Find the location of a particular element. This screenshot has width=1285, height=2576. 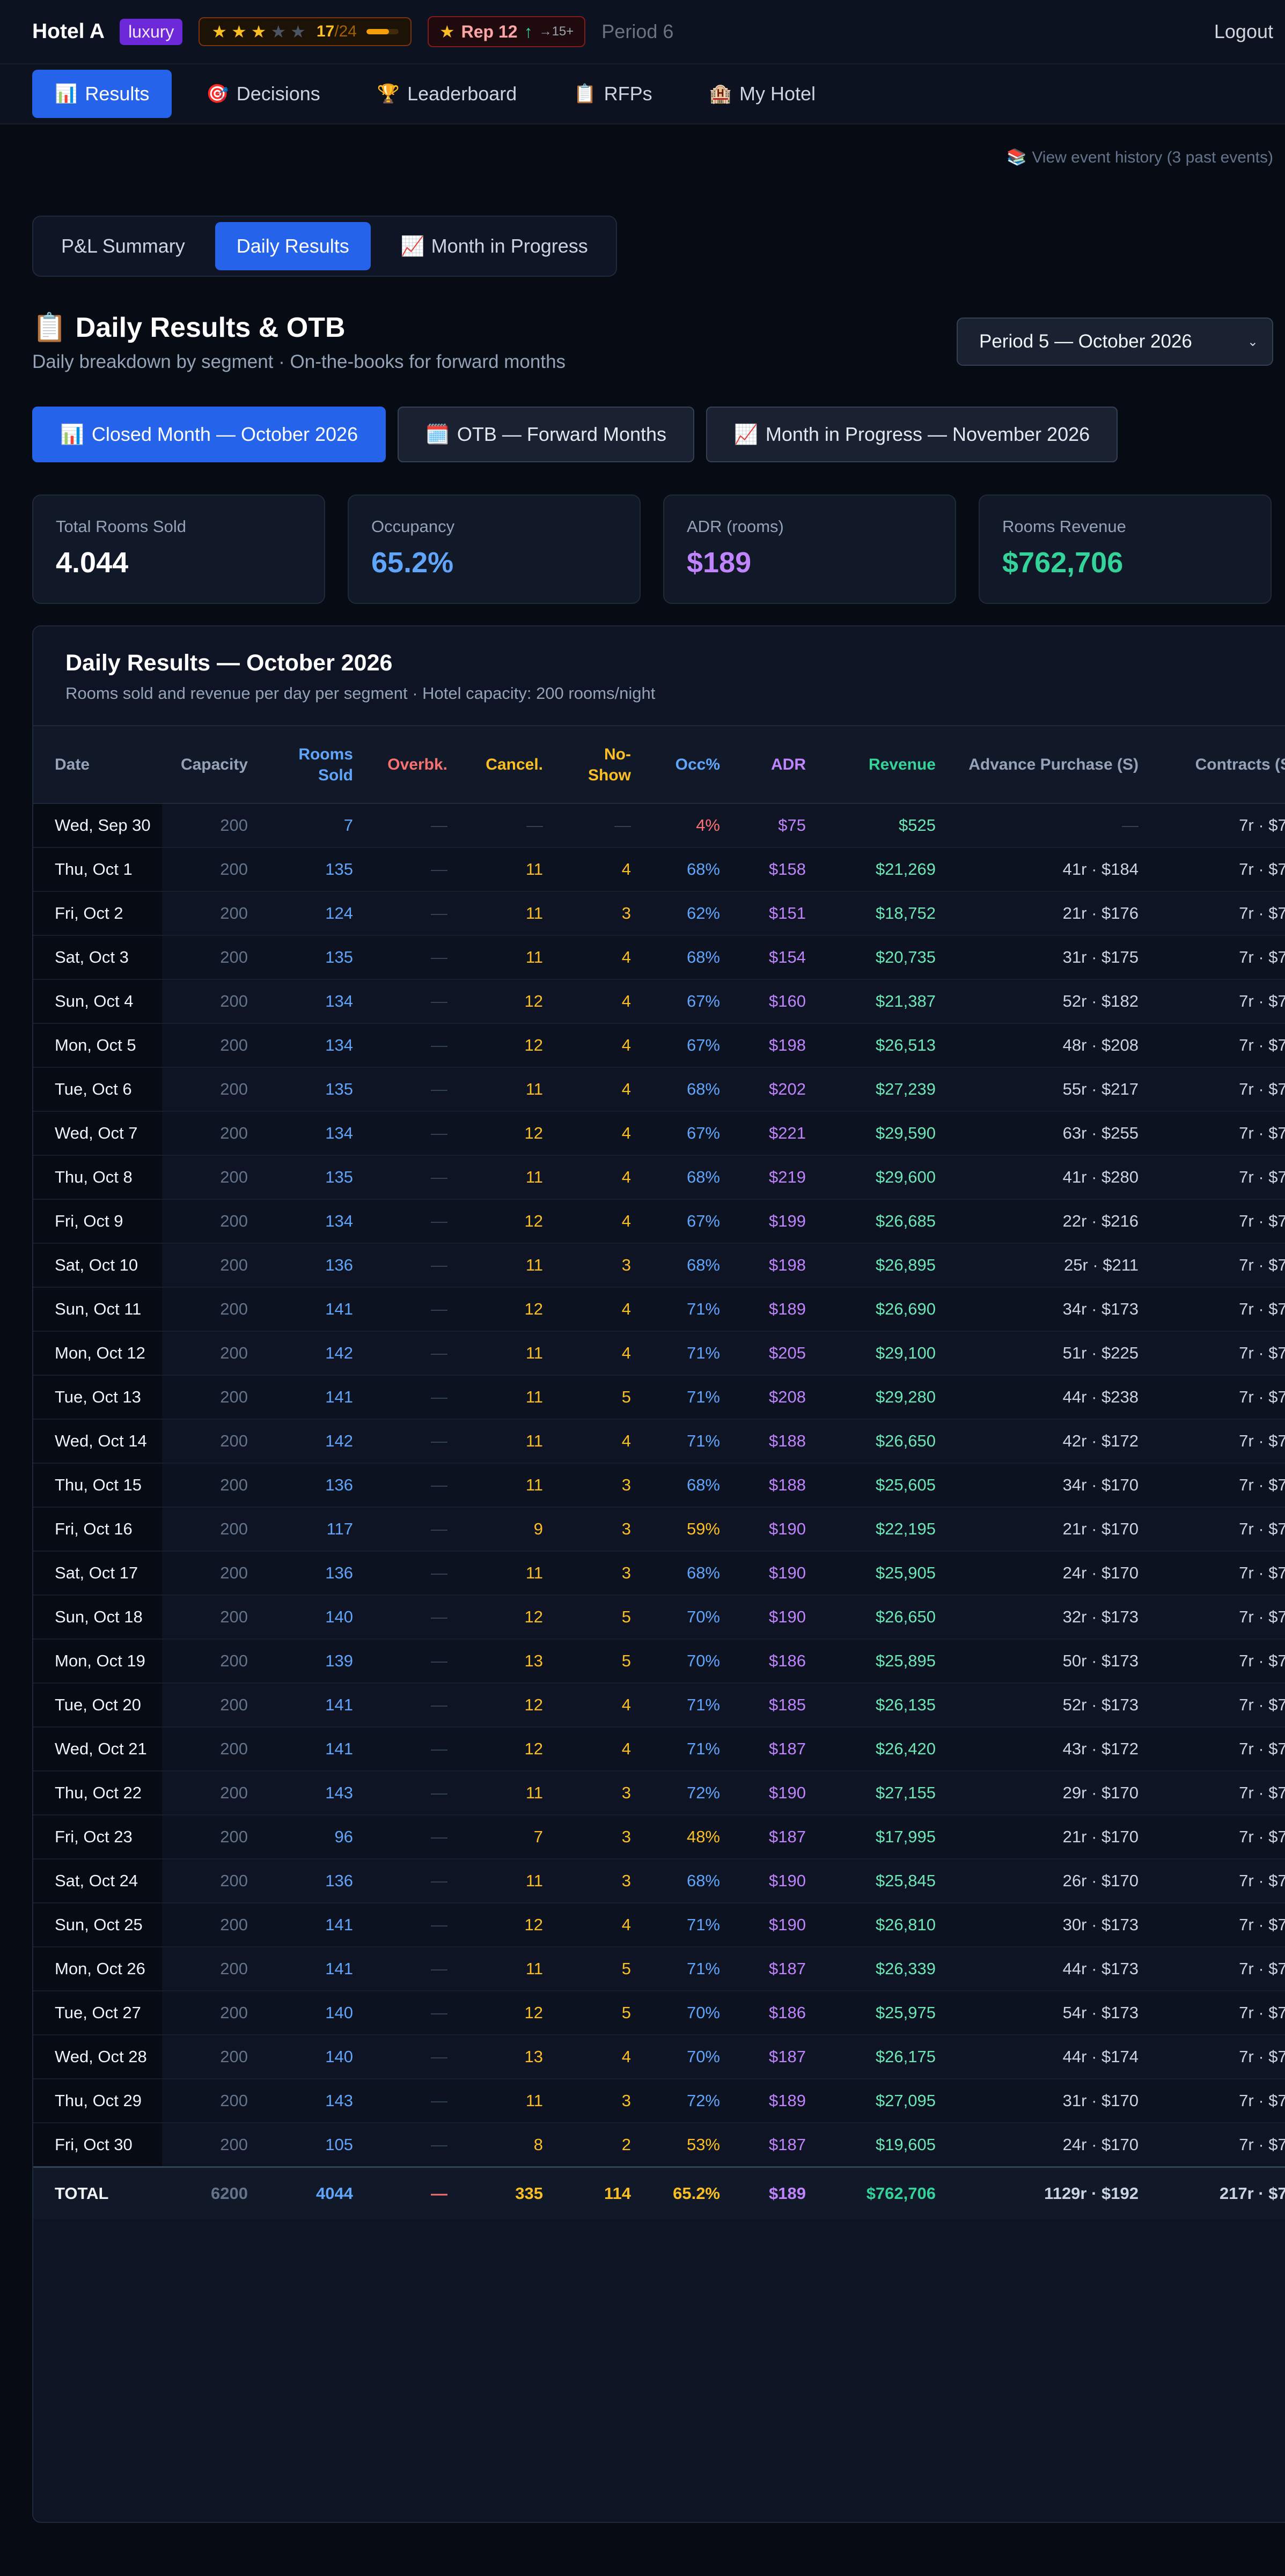

event-history-label: View event history (3 past events) is located at coordinates (1152, 157).